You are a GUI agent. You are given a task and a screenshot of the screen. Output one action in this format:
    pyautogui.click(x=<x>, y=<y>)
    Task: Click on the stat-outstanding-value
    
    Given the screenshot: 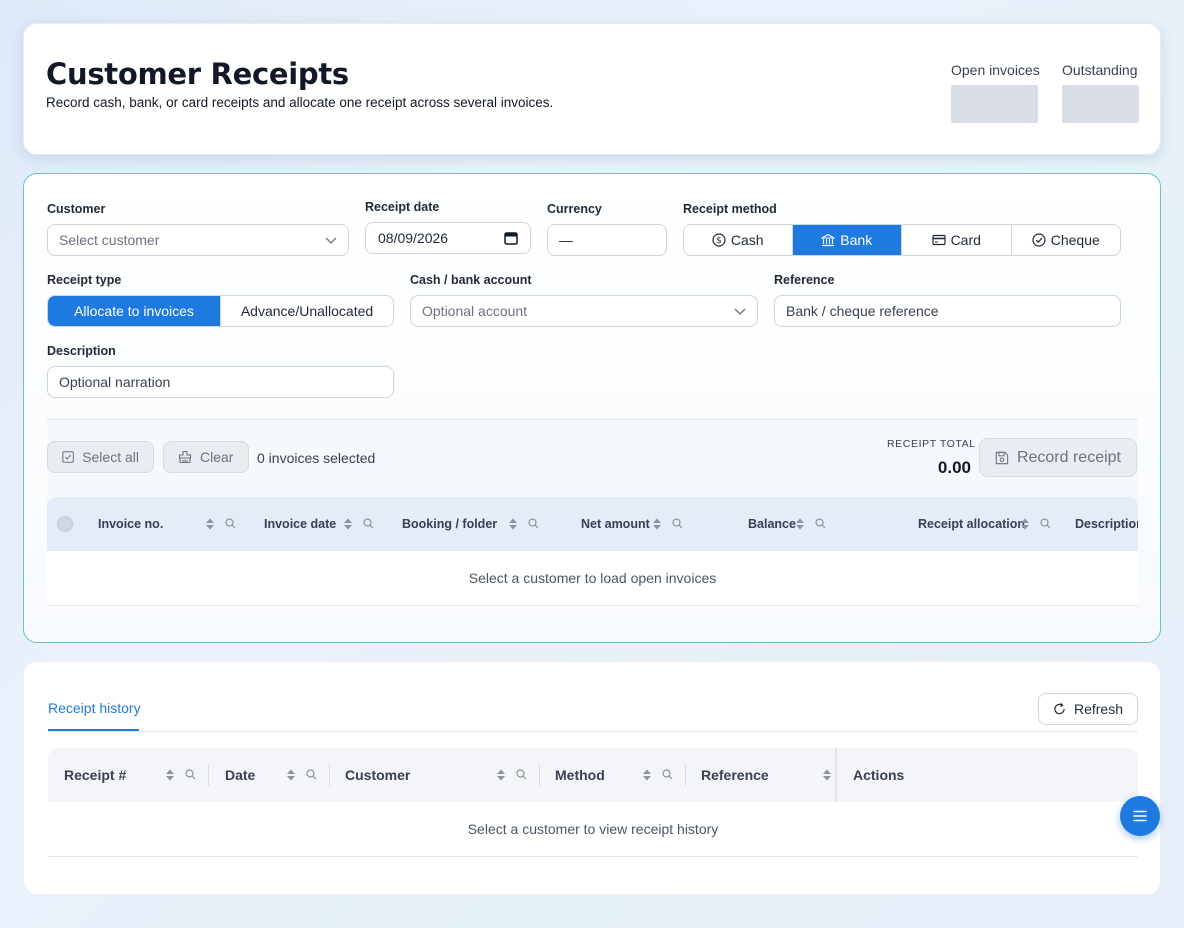 What is the action you would take?
    pyautogui.click(x=1100, y=104)
    